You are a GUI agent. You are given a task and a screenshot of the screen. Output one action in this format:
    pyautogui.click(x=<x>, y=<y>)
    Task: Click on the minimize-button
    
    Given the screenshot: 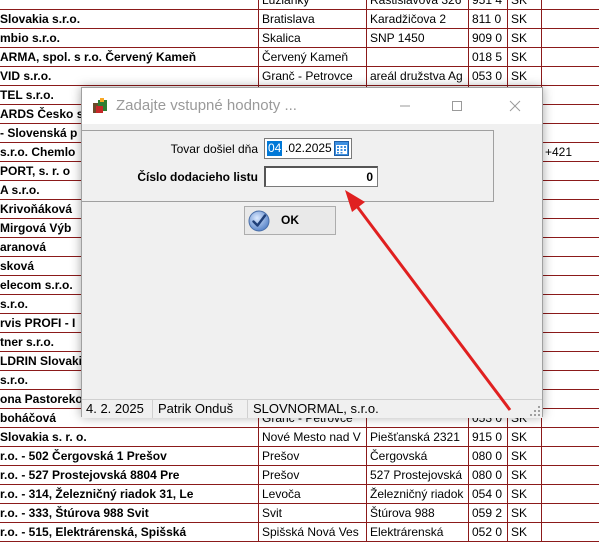 What is the action you would take?
    pyautogui.click(x=405, y=106)
    